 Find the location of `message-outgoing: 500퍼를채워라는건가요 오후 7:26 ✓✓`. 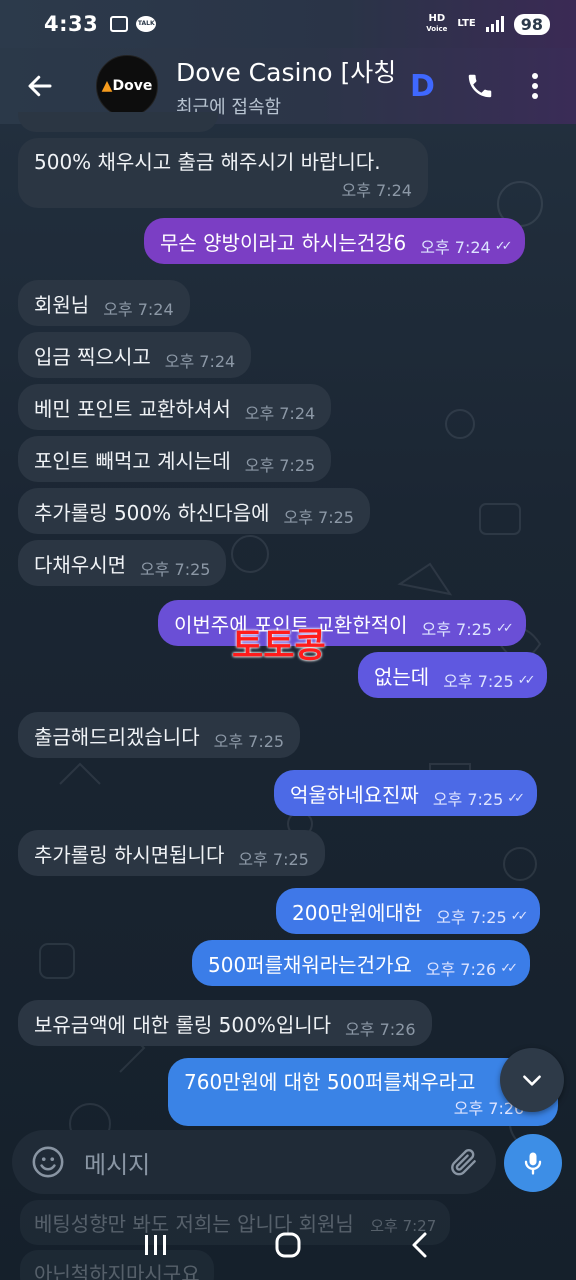

message-outgoing: 500퍼를채워라는건가요 오후 7:26 ✓✓ is located at coordinates (361, 963).